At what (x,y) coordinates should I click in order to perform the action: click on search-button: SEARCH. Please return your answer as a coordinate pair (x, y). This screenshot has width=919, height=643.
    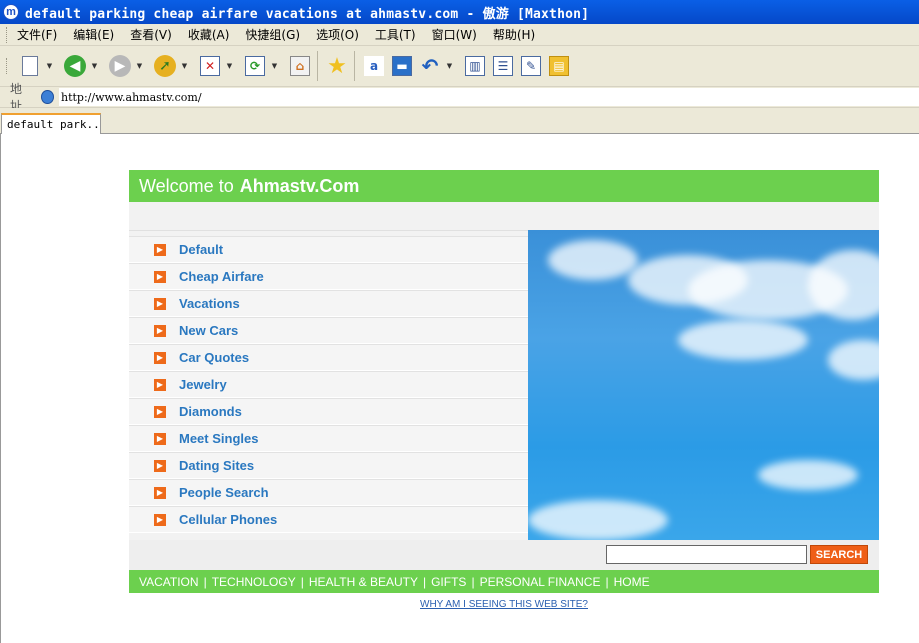
    Looking at the image, I should click on (839, 554).